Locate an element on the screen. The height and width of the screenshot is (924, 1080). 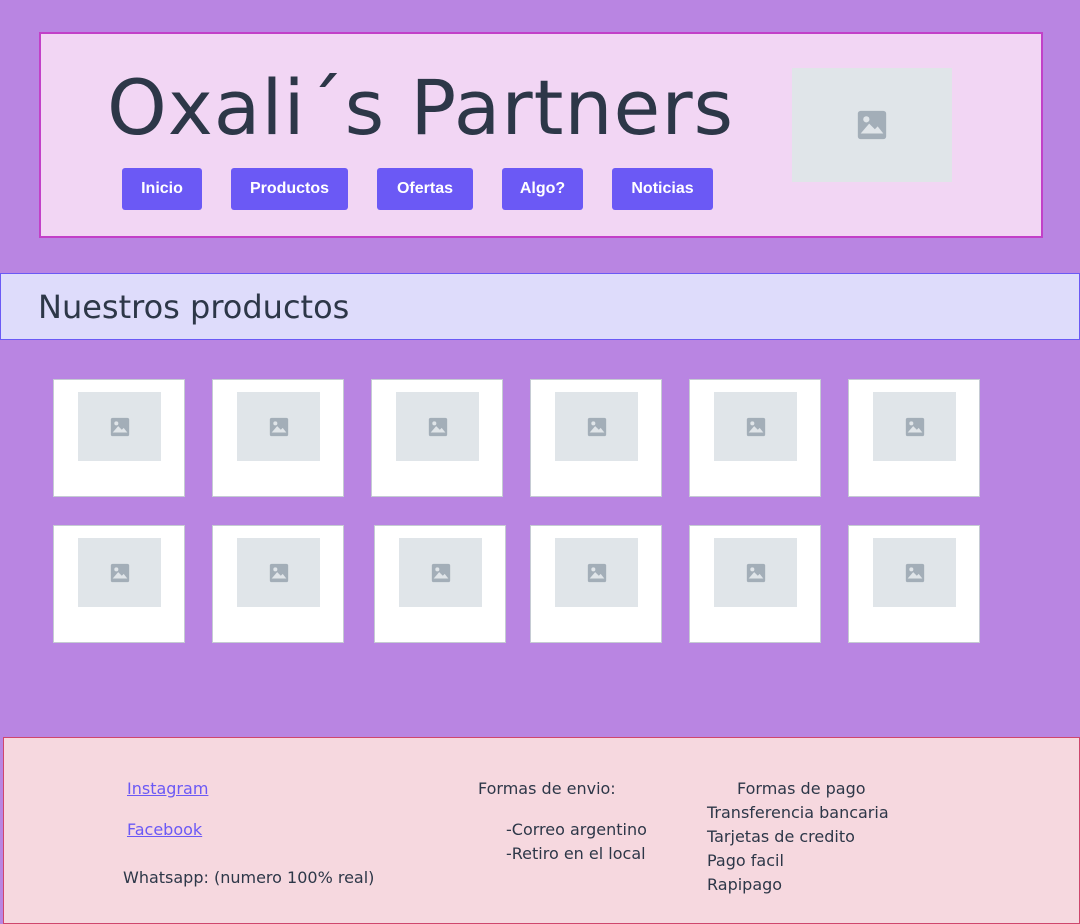
instagram-link: Instagram is located at coordinates (167, 788).